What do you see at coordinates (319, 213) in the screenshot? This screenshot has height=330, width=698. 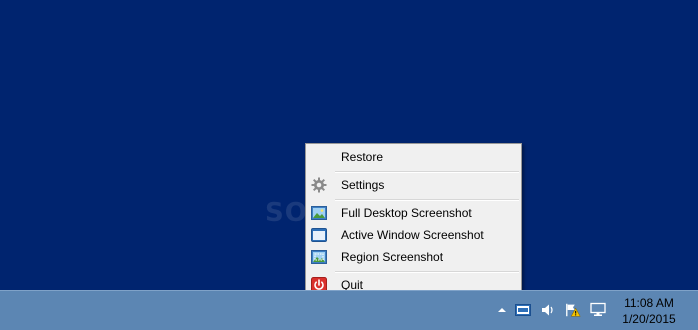 I see `desktop-picture-icon` at bounding box center [319, 213].